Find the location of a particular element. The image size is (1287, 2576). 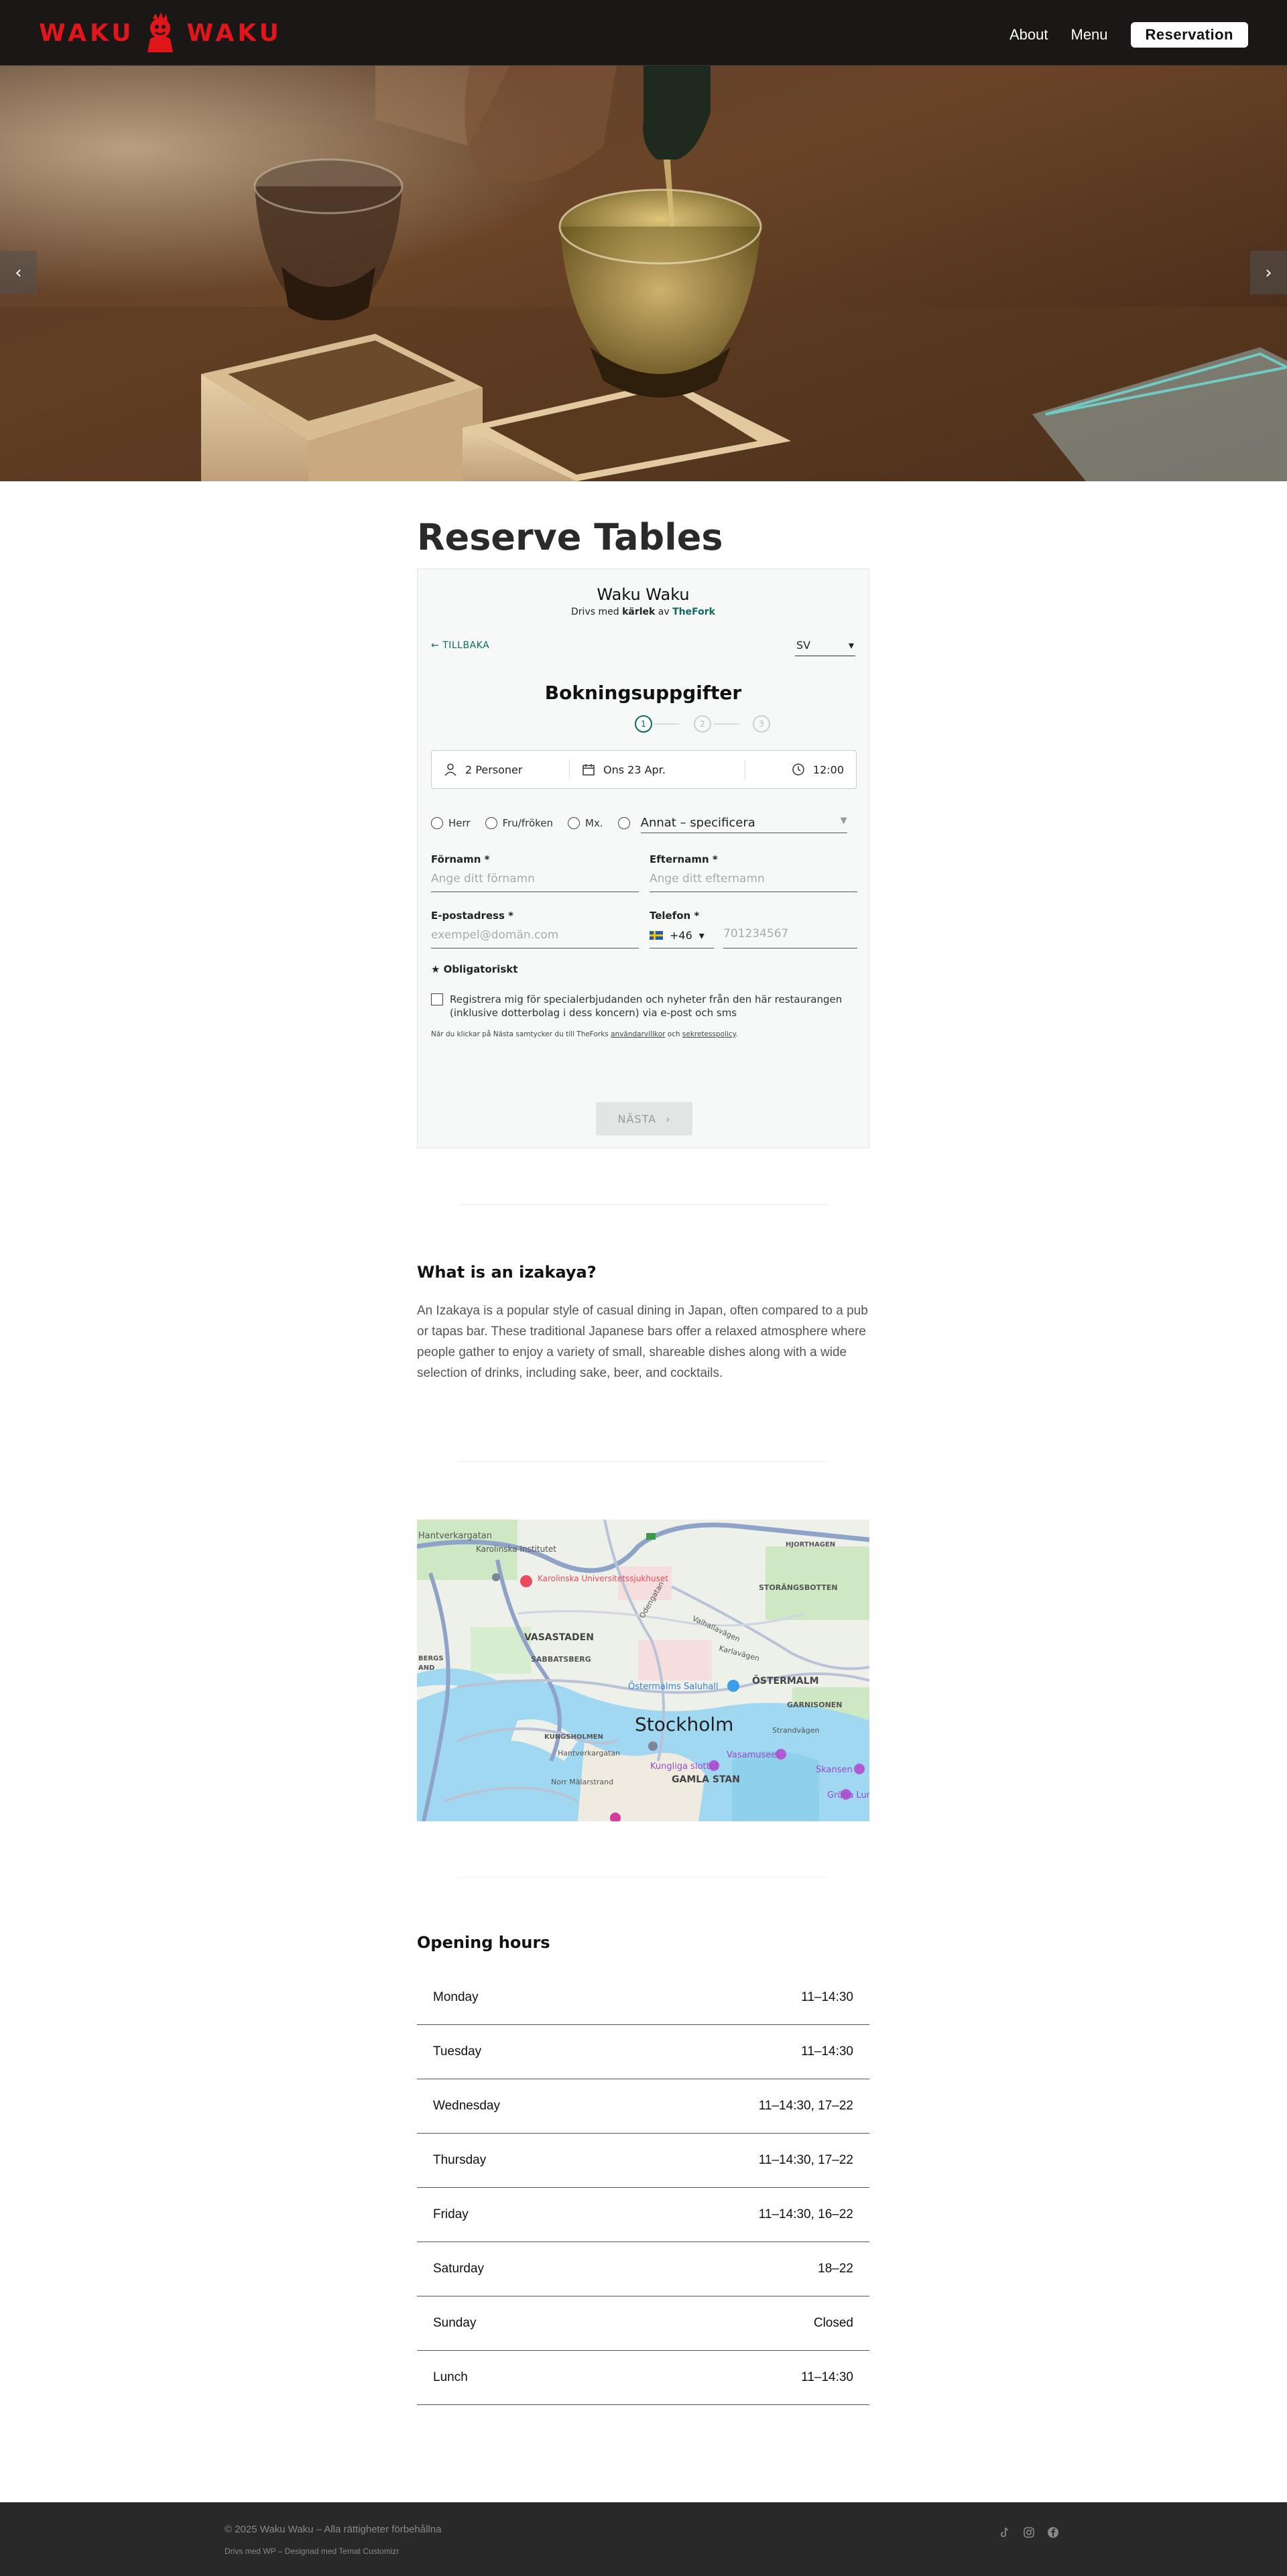

nav-menu: Menu is located at coordinates (1089, 35).